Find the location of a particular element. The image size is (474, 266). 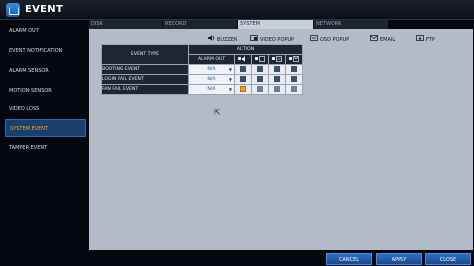

legend-email: EMAIL is located at coordinates (382, 39).